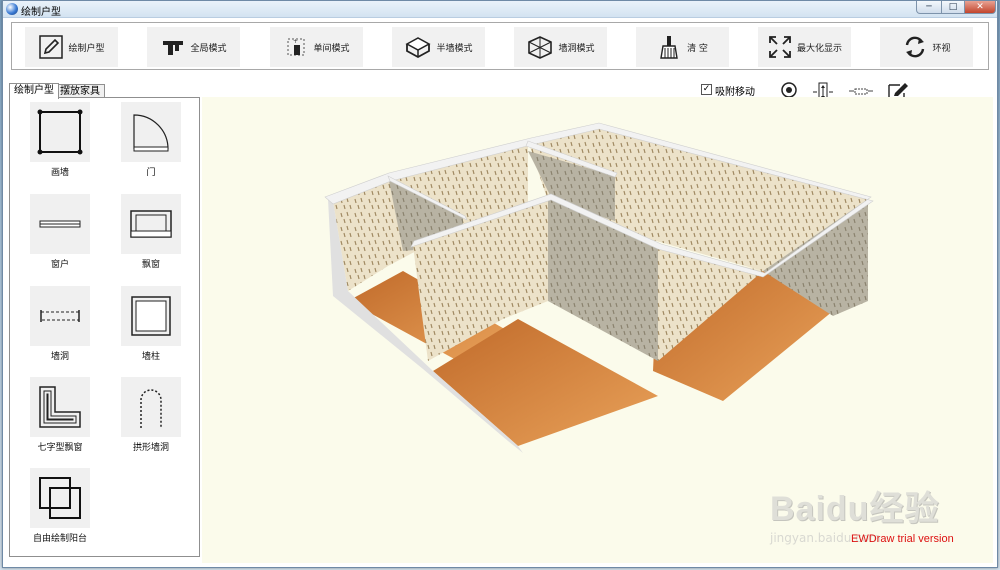 This screenshot has height=570, width=1000. Describe the element at coordinates (454, 48) in the screenshot. I see `toolbar-label: 半墙模式` at that location.